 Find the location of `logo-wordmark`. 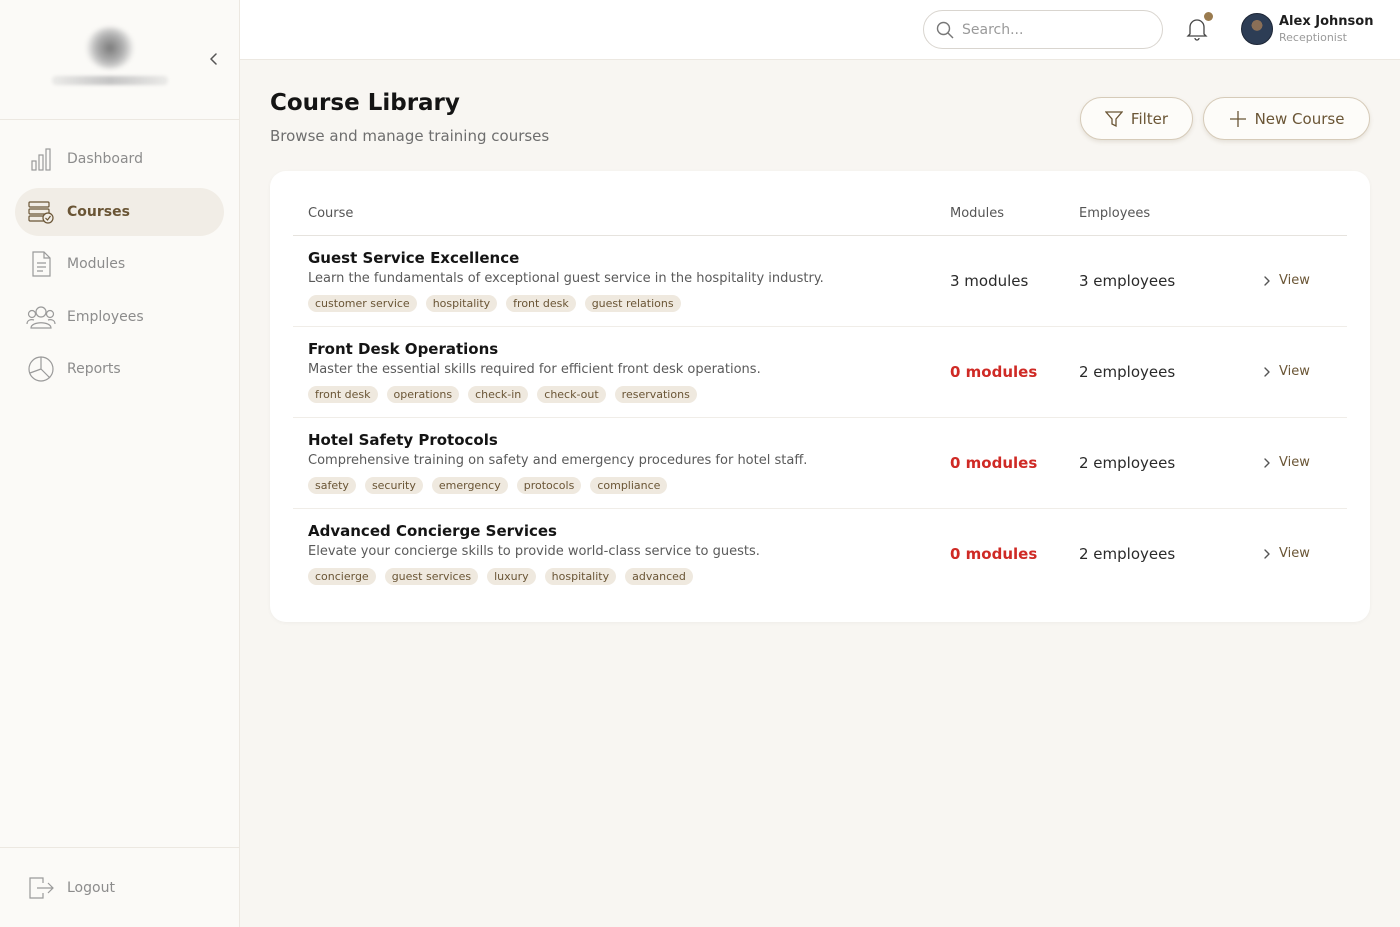

logo-wordmark is located at coordinates (110, 80).